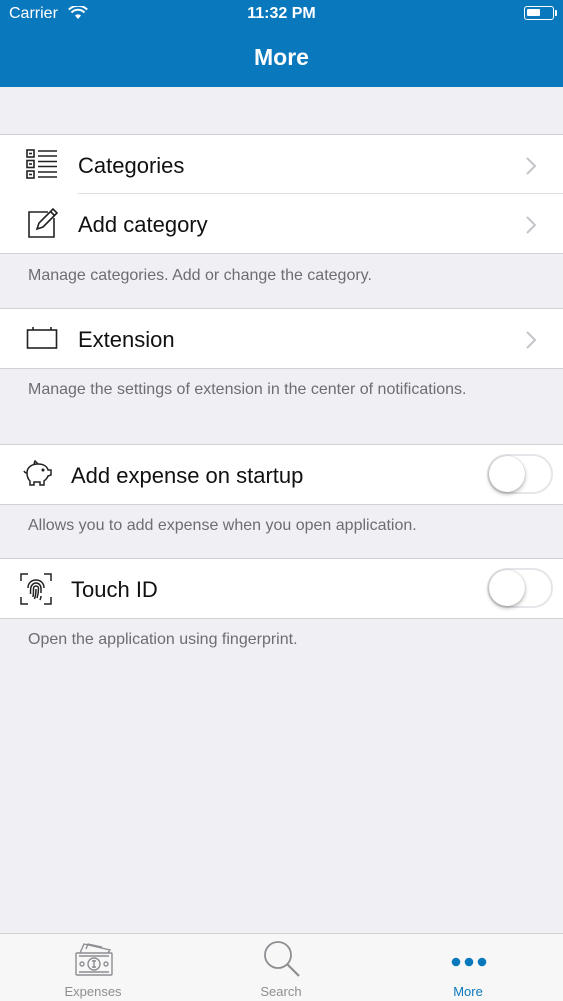 This screenshot has height=1001, width=563. Describe the element at coordinates (281, 223) in the screenshot. I see `add-category-row: Add category` at that location.